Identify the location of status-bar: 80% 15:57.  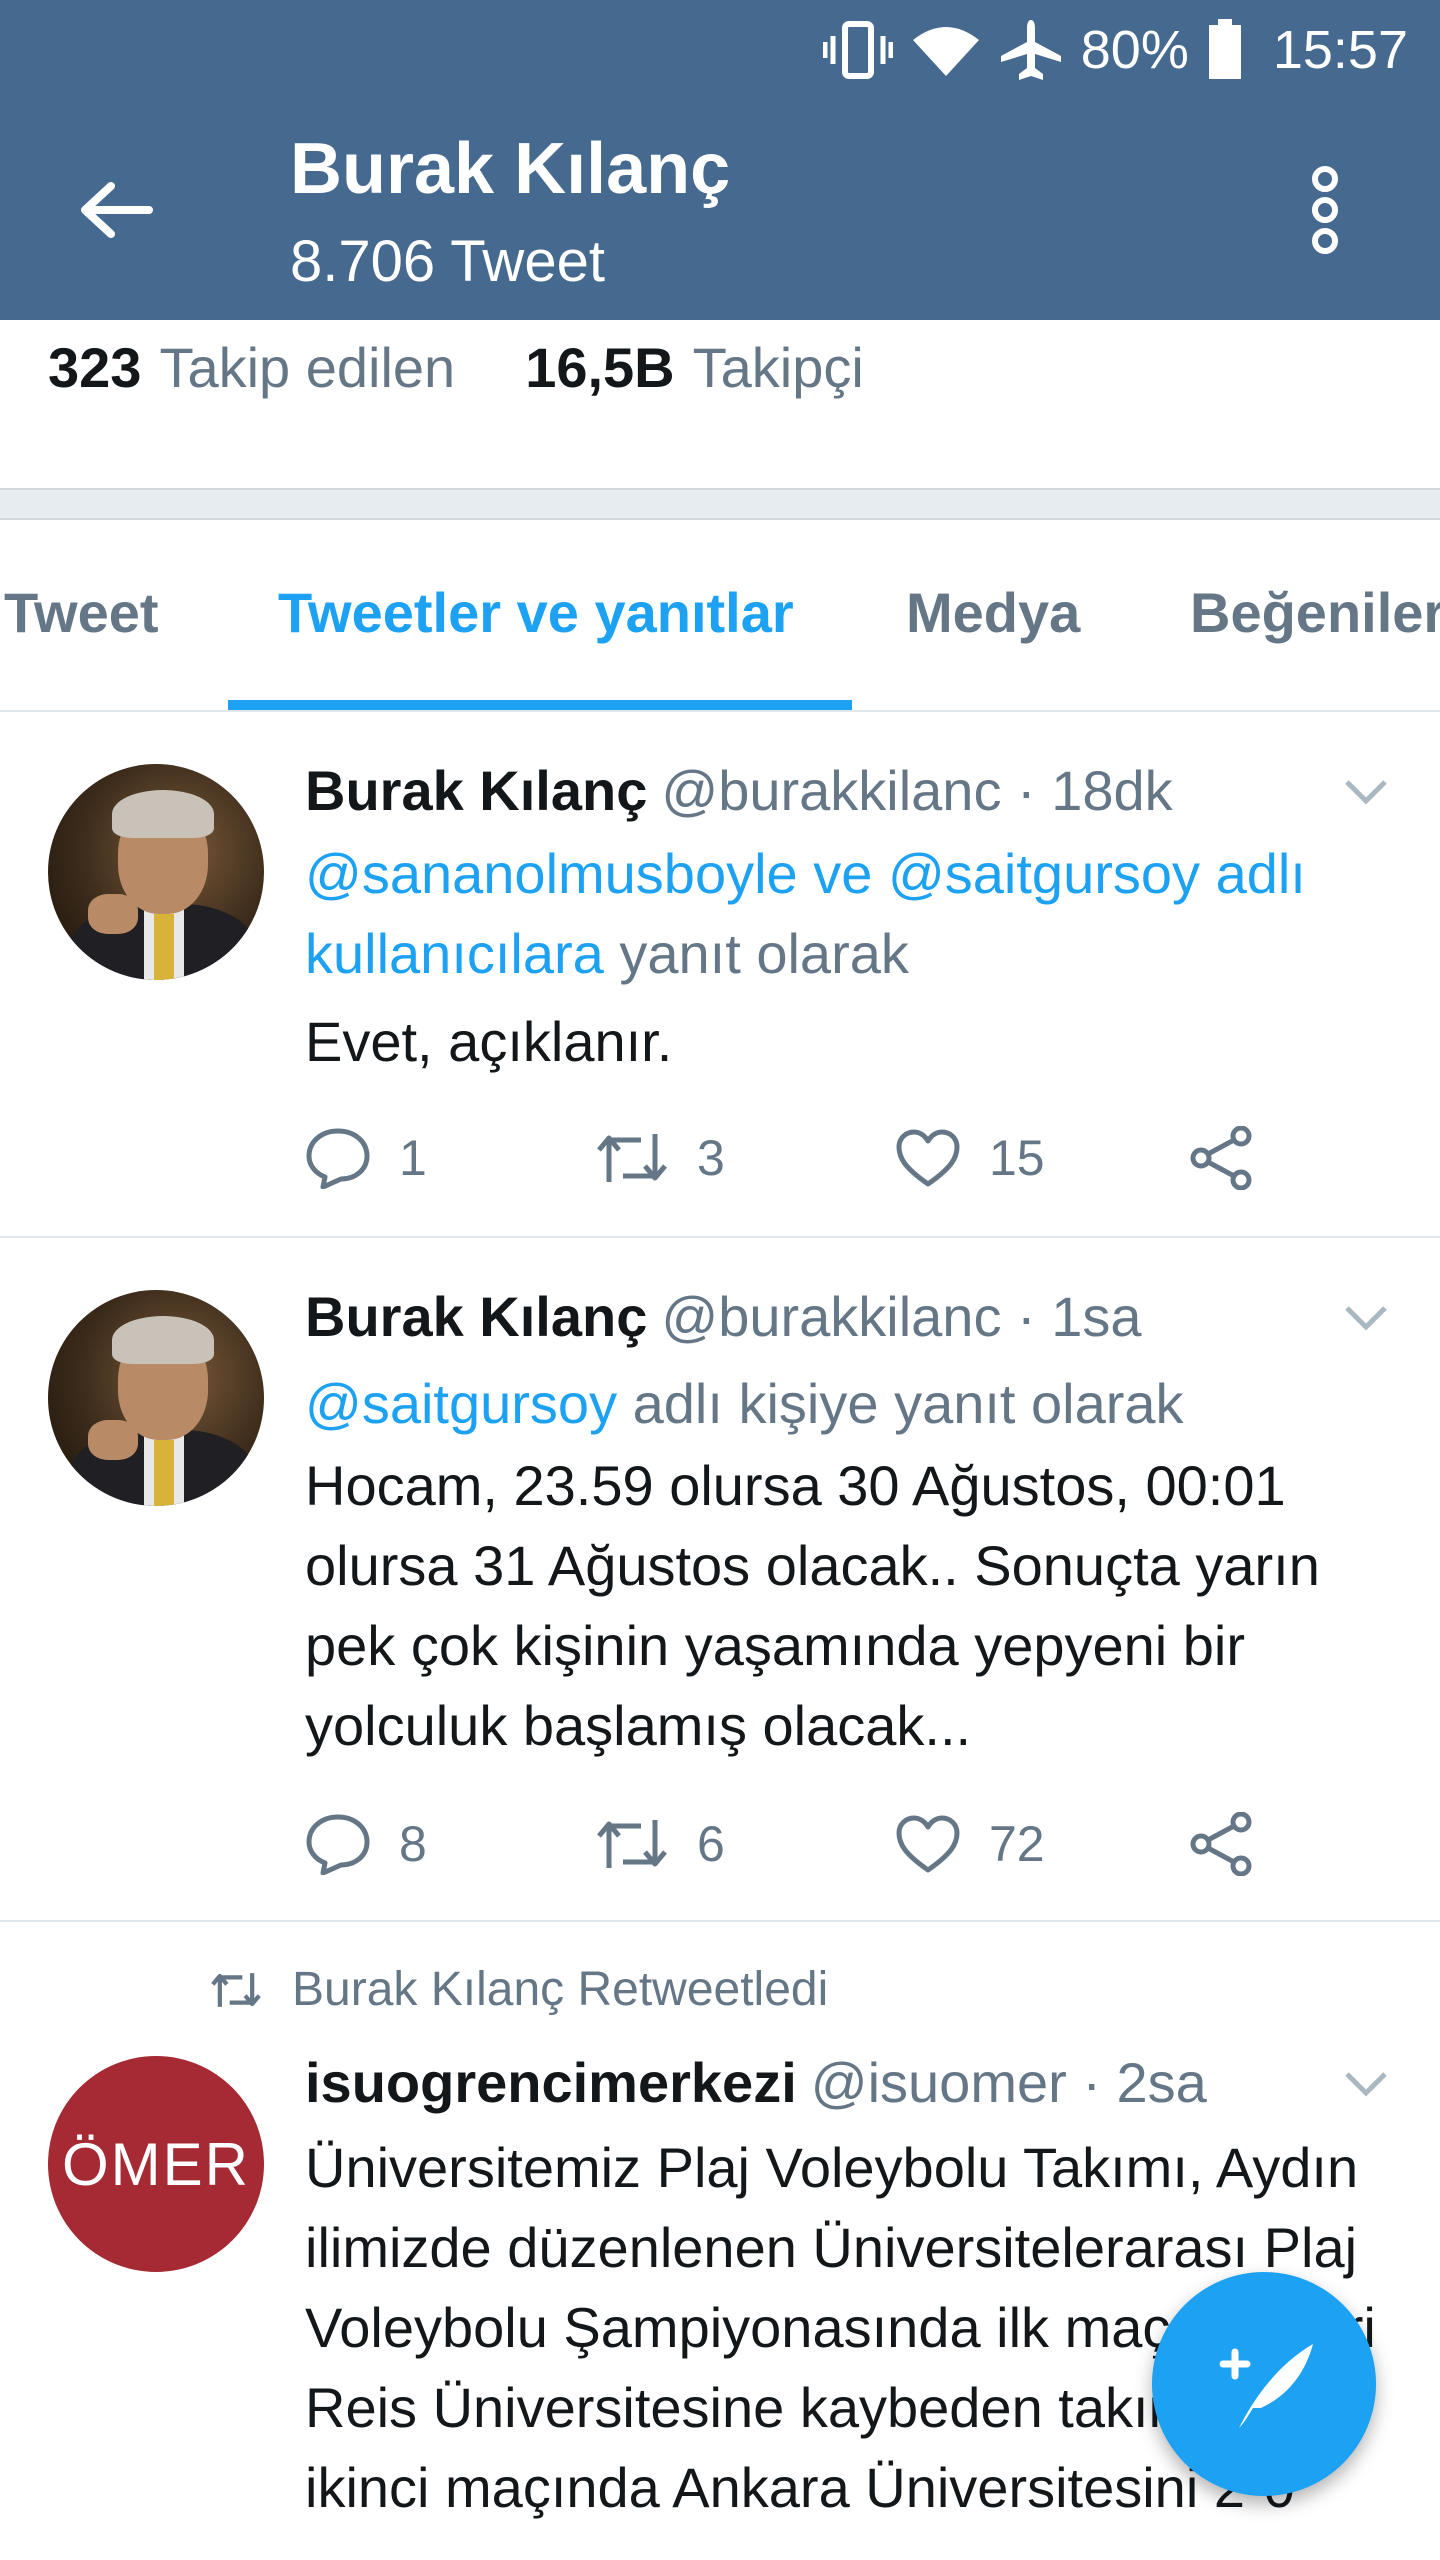
(1131, 50).